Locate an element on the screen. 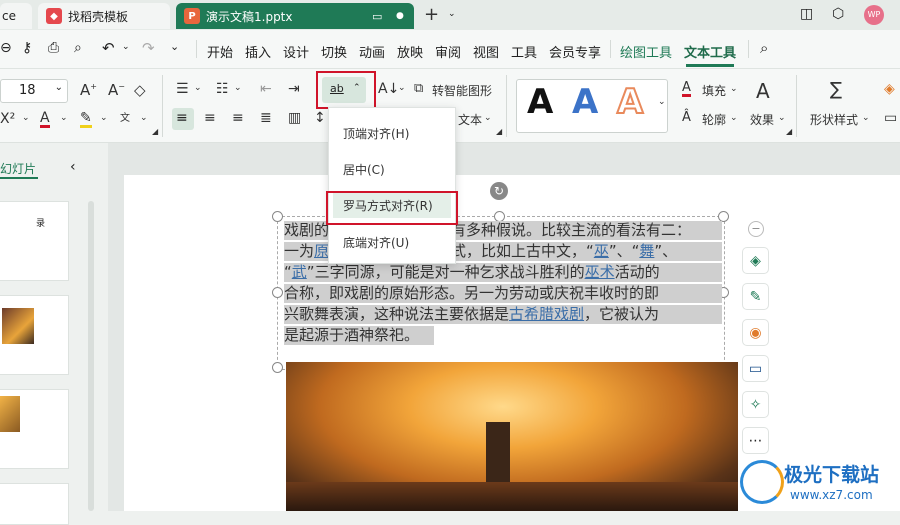 This screenshot has height=525, width=900. eraser-icon: ◇ is located at coordinates (140, 90).